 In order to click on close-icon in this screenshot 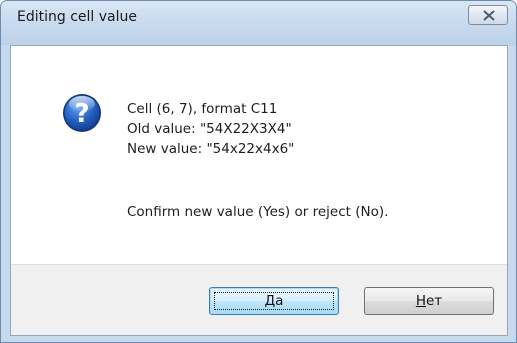, I will do `click(489, 15)`.